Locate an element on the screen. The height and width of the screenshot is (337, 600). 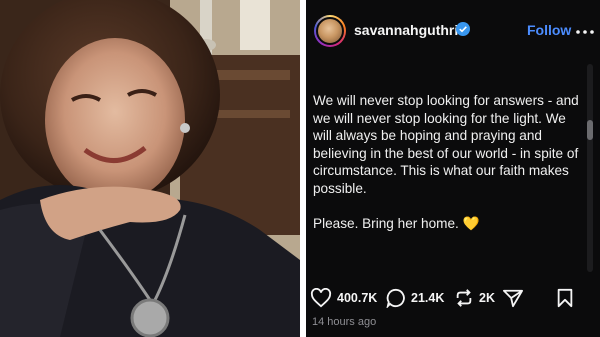
comment-icon is located at coordinates (395, 298).